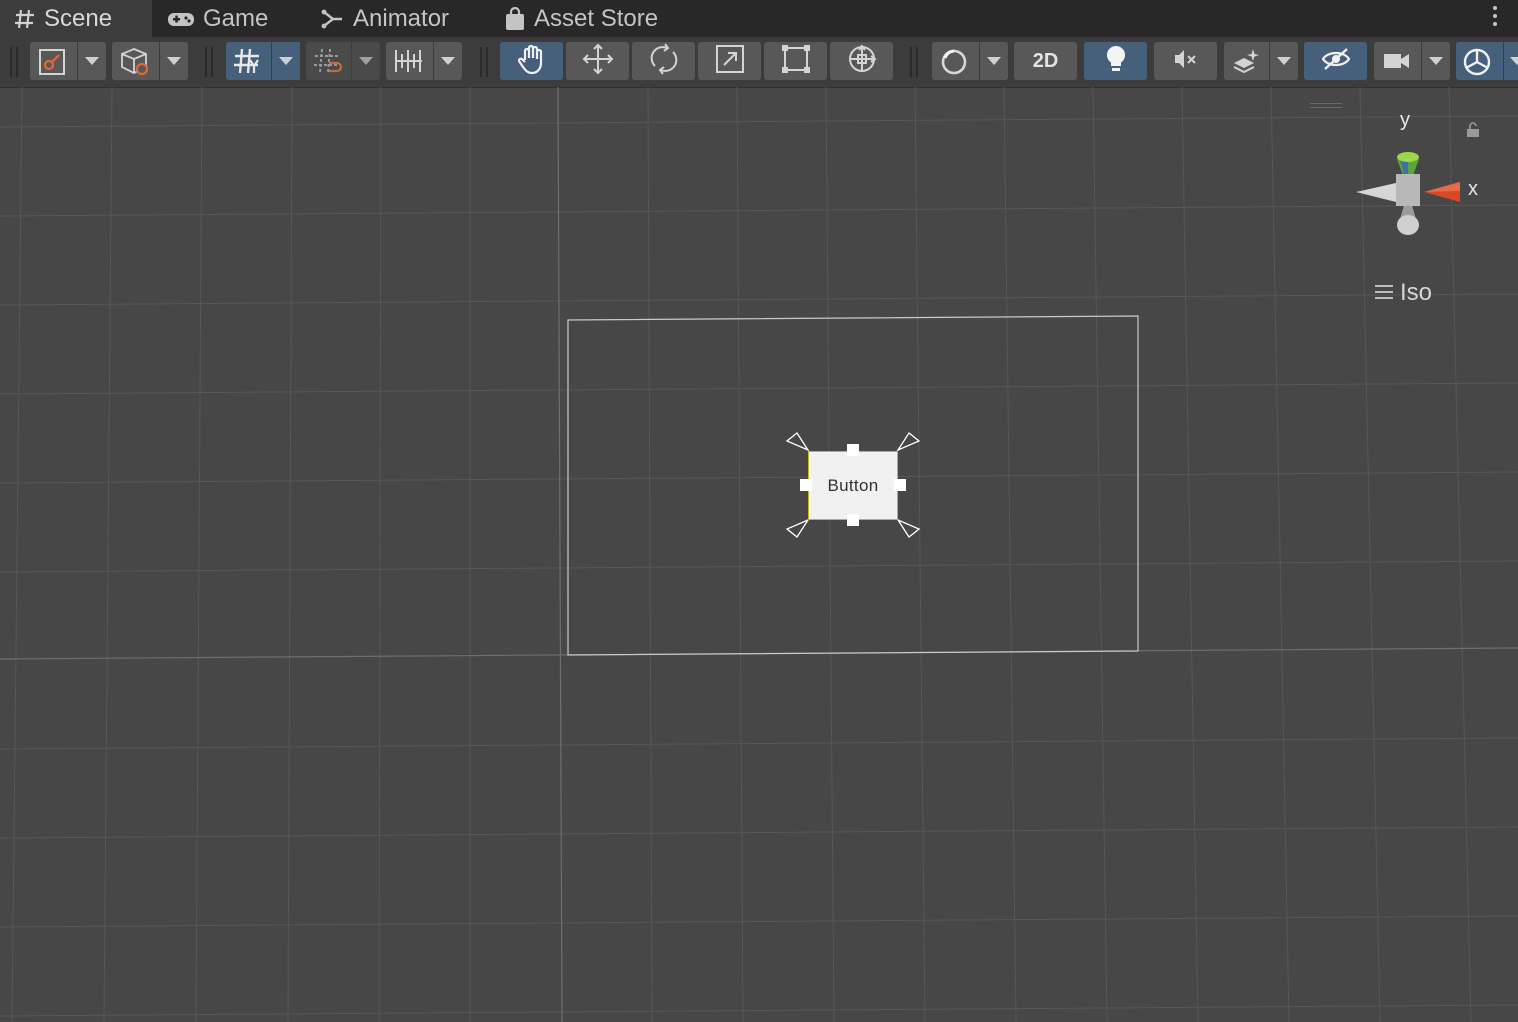 The height and width of the screenshot is (1022, 1518). I want to click on x-axis-label: x, so click(1473, 189).